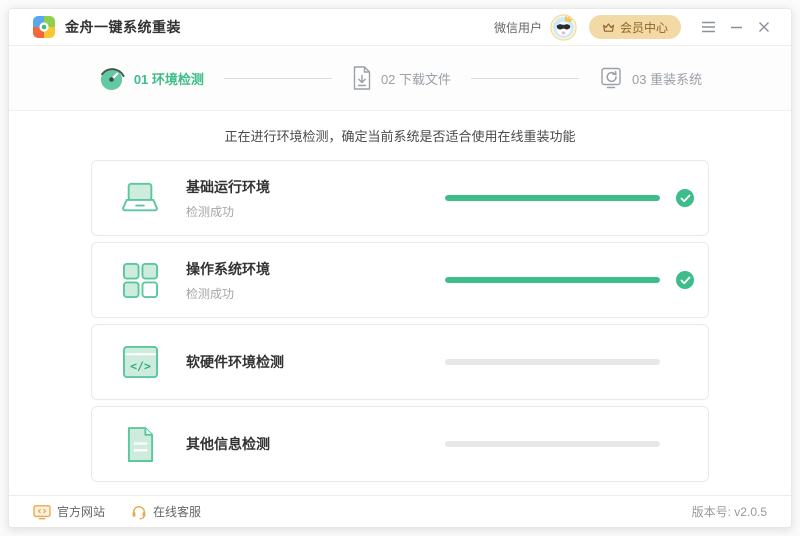 The image size is (800, 536). Describe the element at coordinates (228, 444) in the screenshot. I see `check-title: 其他信息检测` at that location.